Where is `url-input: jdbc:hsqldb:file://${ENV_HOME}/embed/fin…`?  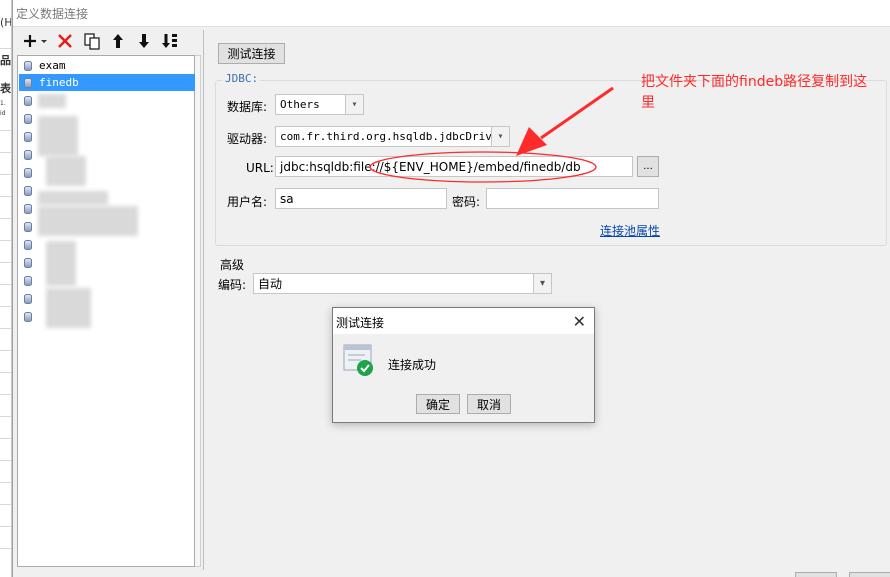
url-input: jdbc:hsqldb:file://${ENV_HOME}/embed/fin… is located at coordinates (454, 166).